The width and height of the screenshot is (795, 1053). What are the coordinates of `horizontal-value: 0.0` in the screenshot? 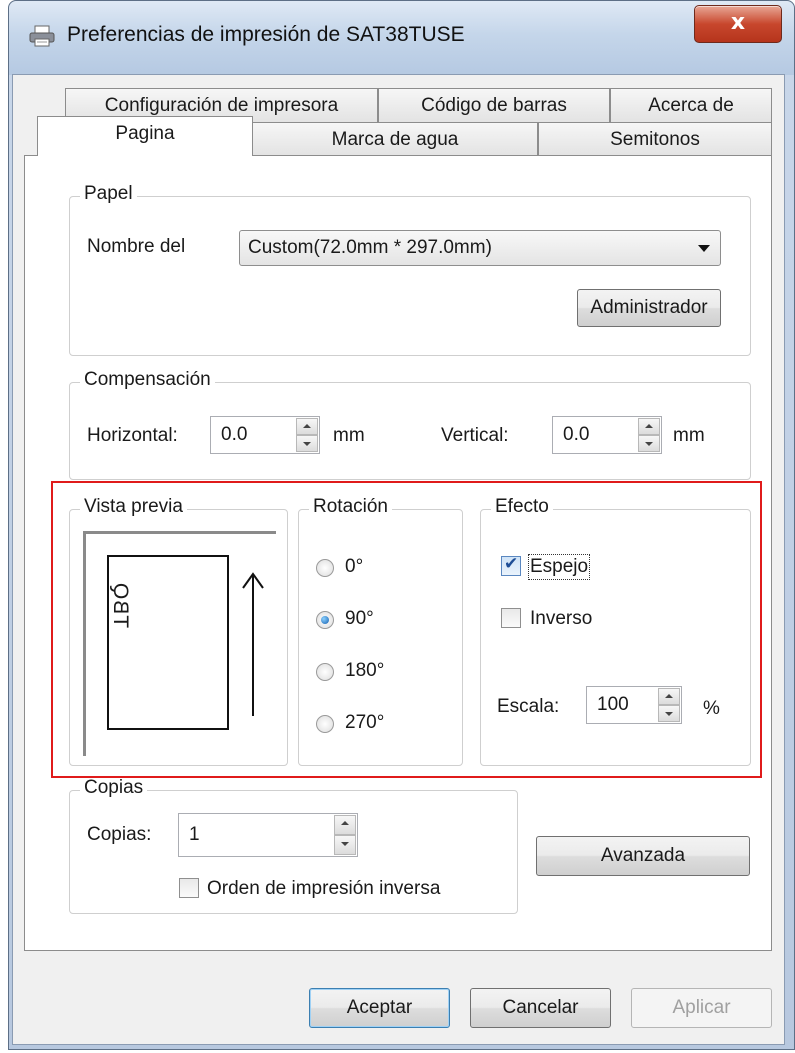 It's located at (234, 434).